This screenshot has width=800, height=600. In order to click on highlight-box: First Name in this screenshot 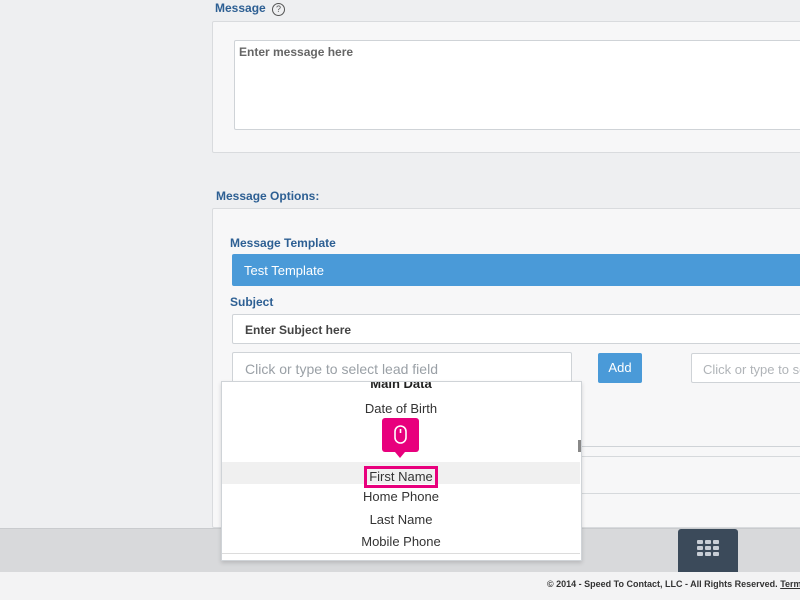, I will do `click(401, 477)`.